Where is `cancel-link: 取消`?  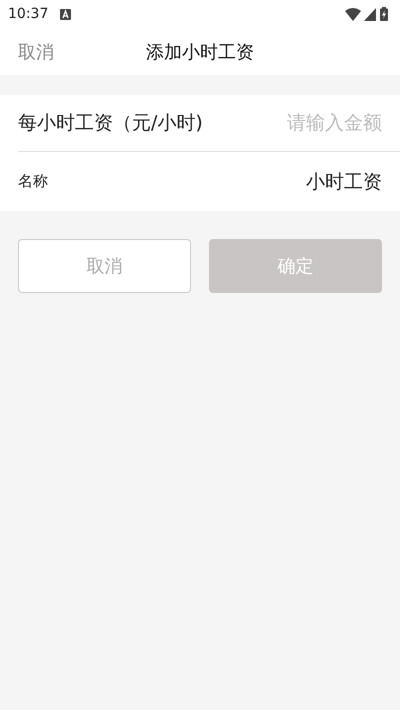
cancel-link: 取消 is located at coordinates (36, 52).